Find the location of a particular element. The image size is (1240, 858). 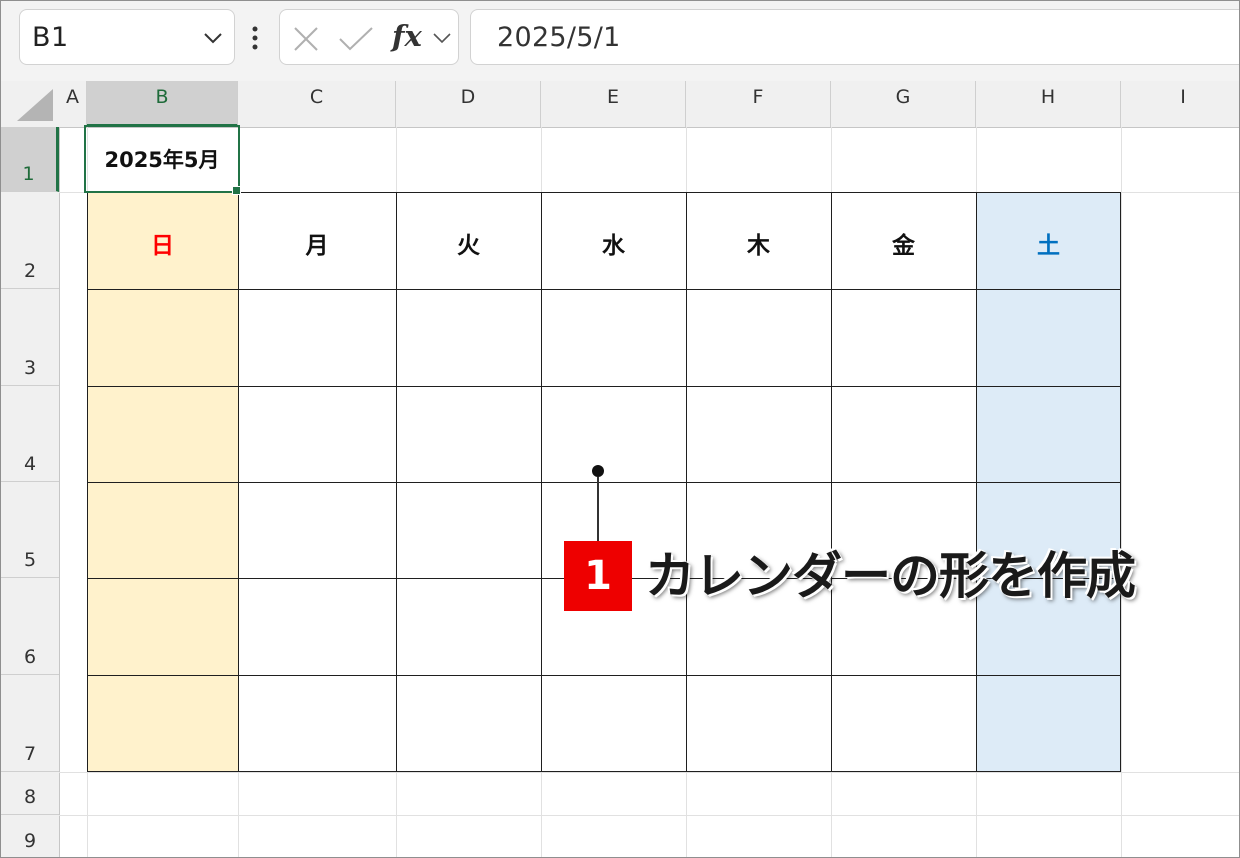

formula-value: 2025/5/1 is located at coordinates (559, 37).